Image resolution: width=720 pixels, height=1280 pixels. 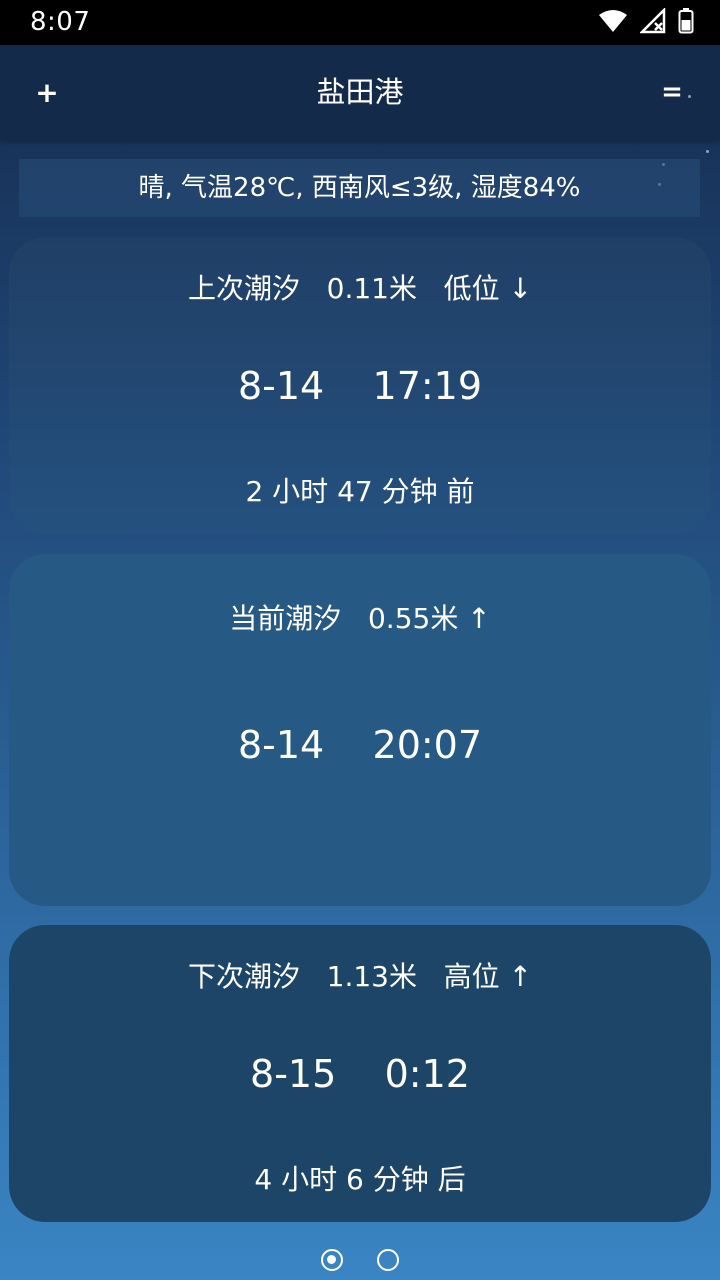 I want to click on page-title: 盐田港, so click(x=360, y=92).